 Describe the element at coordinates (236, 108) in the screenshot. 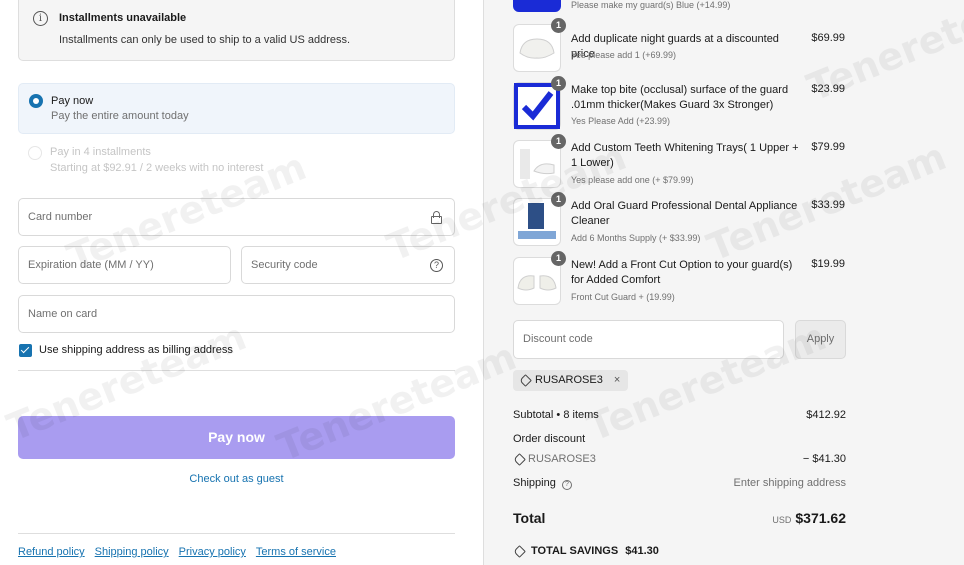

I see `pay-now-option: Pay now Pay the entire amount today` at that location.